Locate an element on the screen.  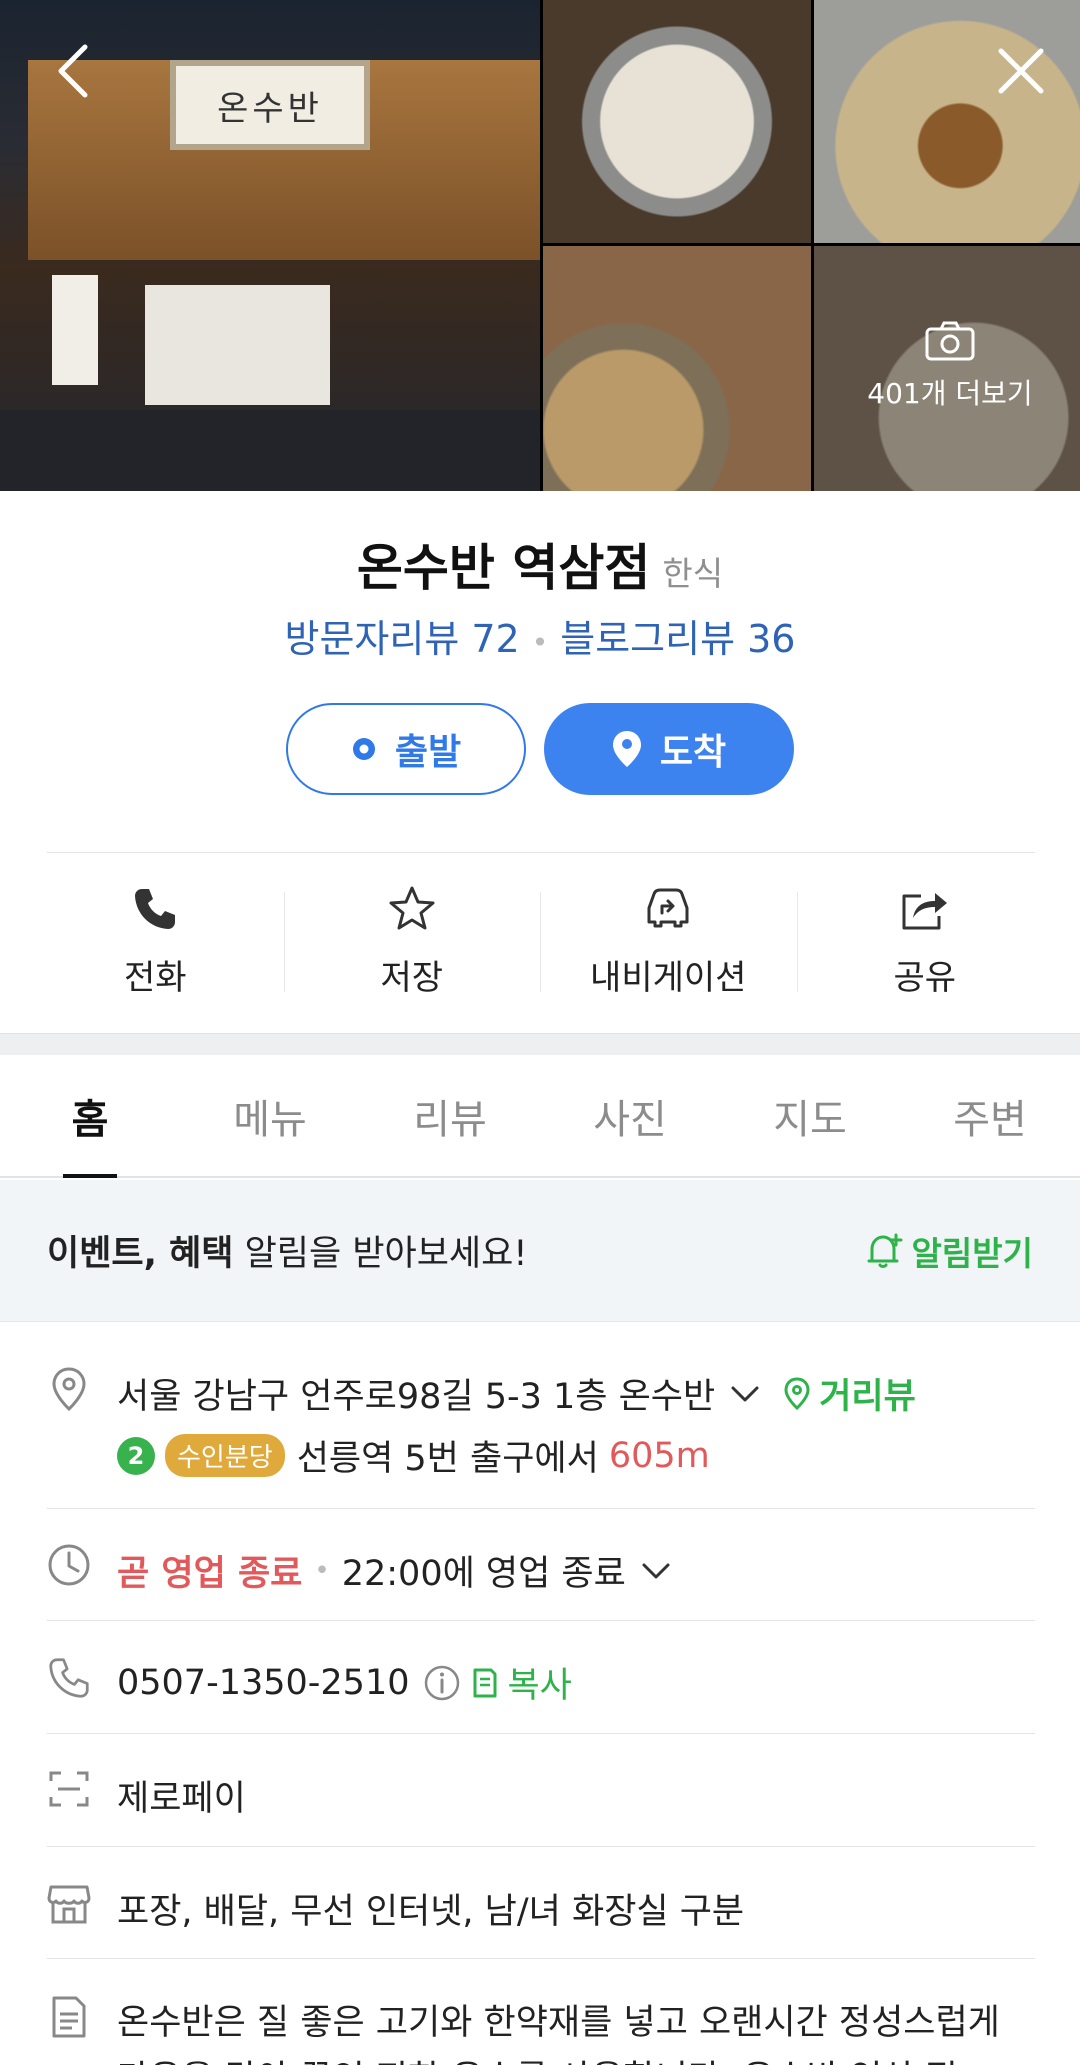
close-icon is located at coordinates (1021, 71).